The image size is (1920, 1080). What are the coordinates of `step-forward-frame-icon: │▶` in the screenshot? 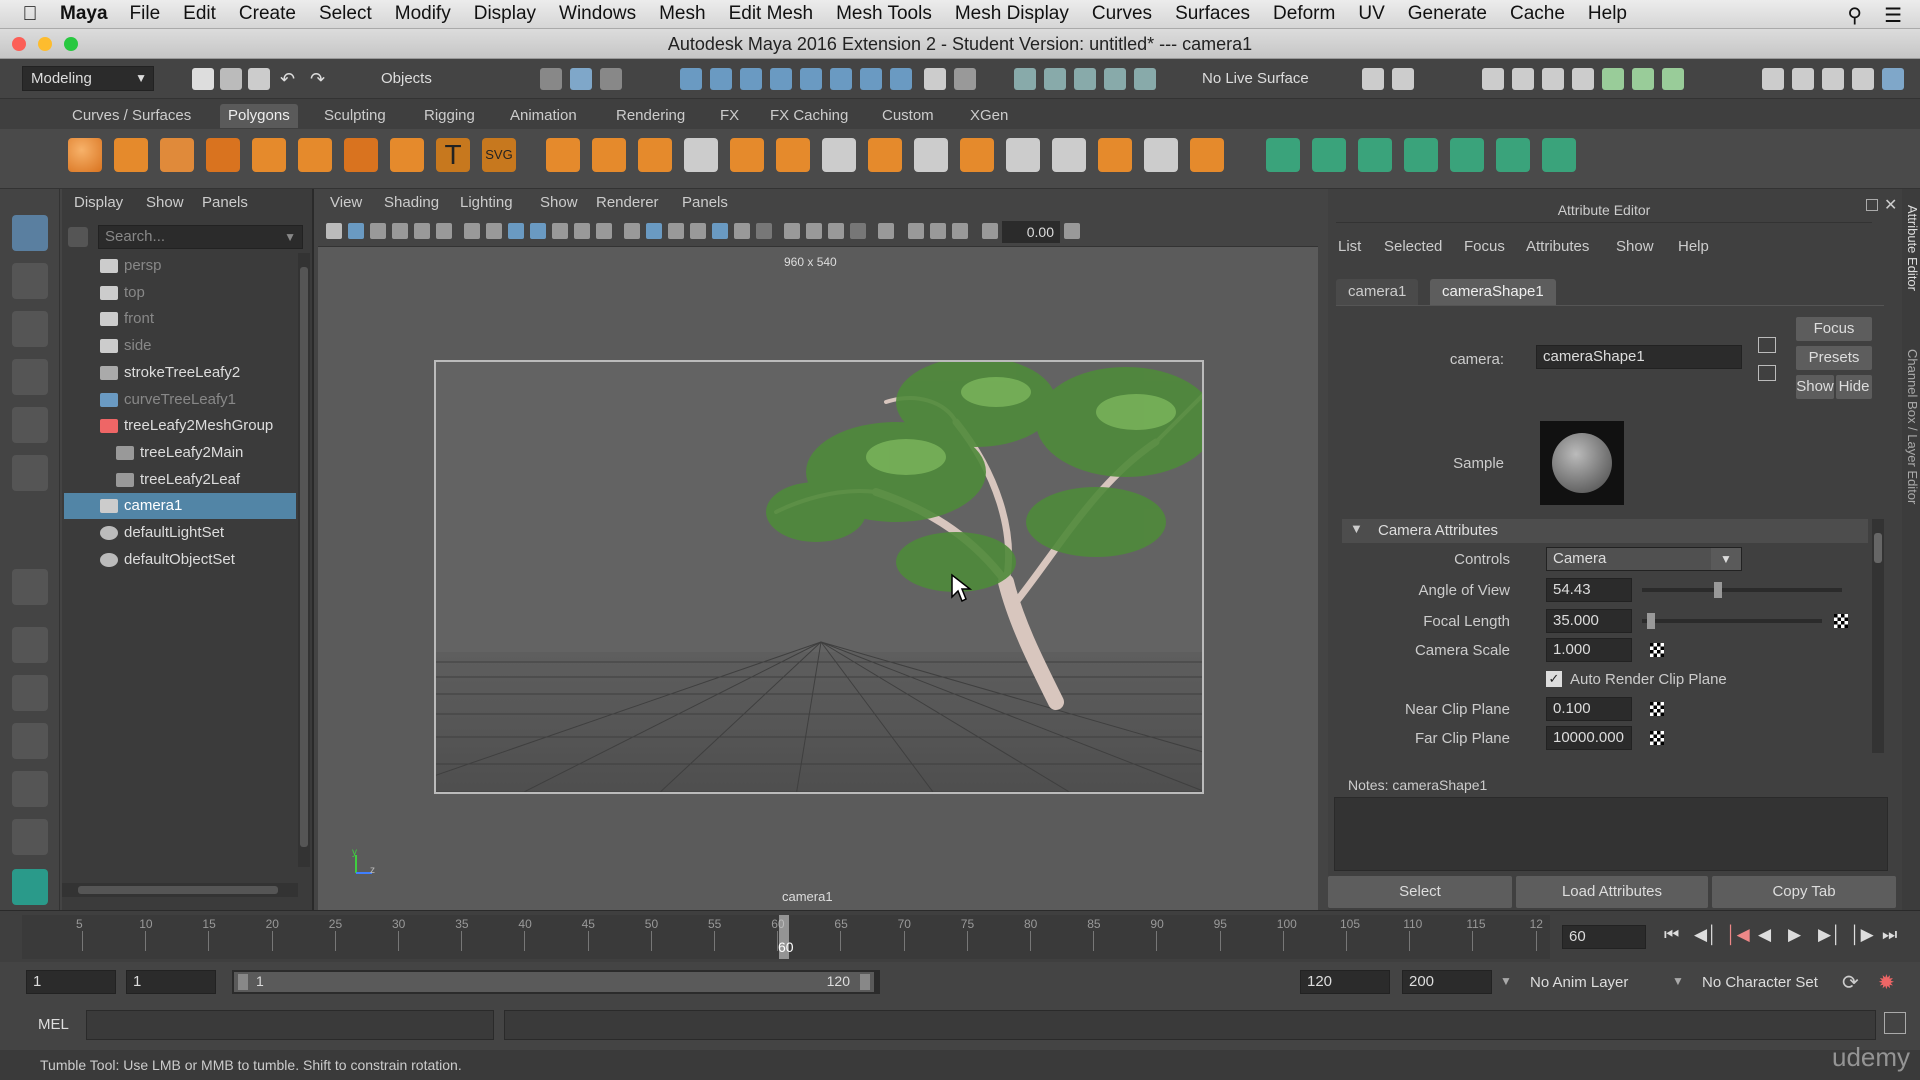 It's located at (1862, 935).